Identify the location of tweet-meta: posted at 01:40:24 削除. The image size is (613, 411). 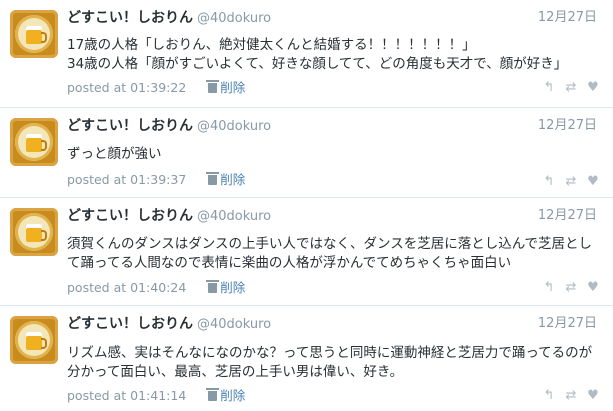
(156, 288).